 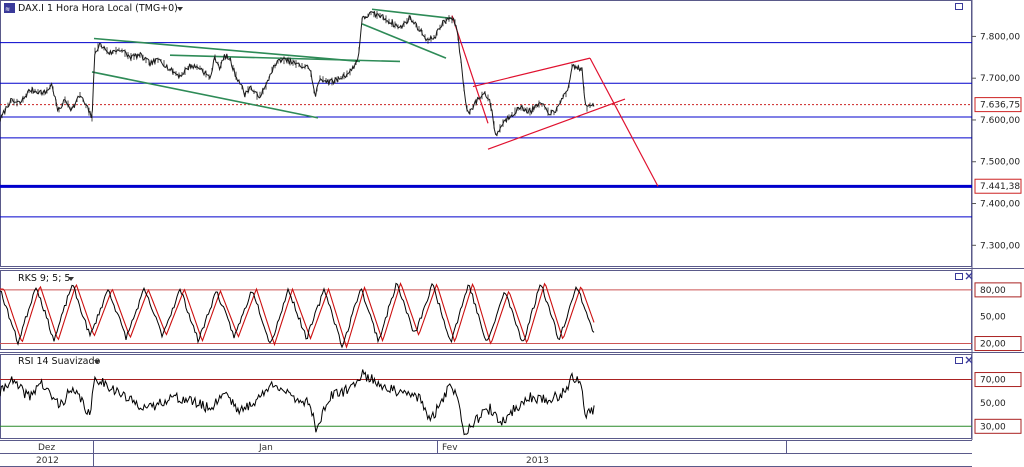 I want to click on y-tick-label: 7.500,00, so click(x=1000, y=163).